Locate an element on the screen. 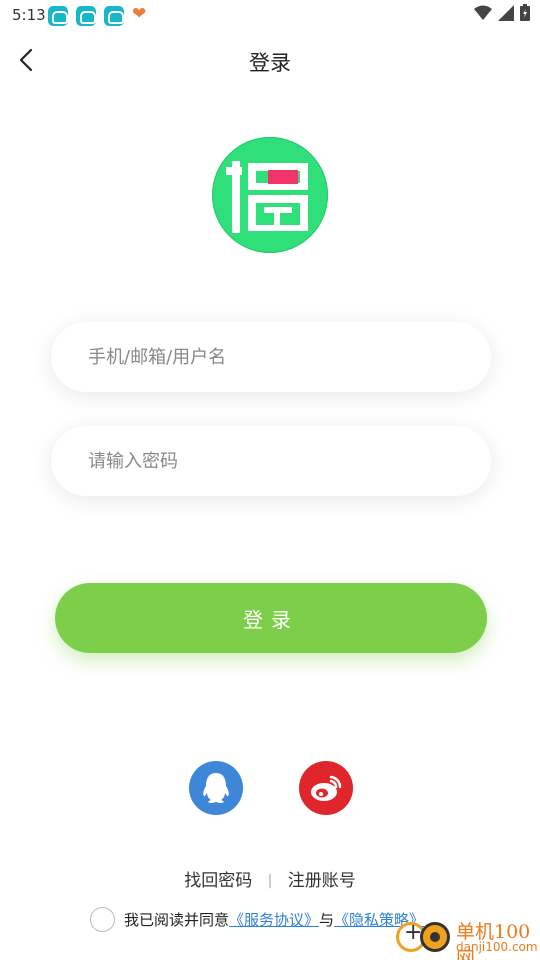  heart-hands-icon: ❤ is located at coordinates (139, 14).